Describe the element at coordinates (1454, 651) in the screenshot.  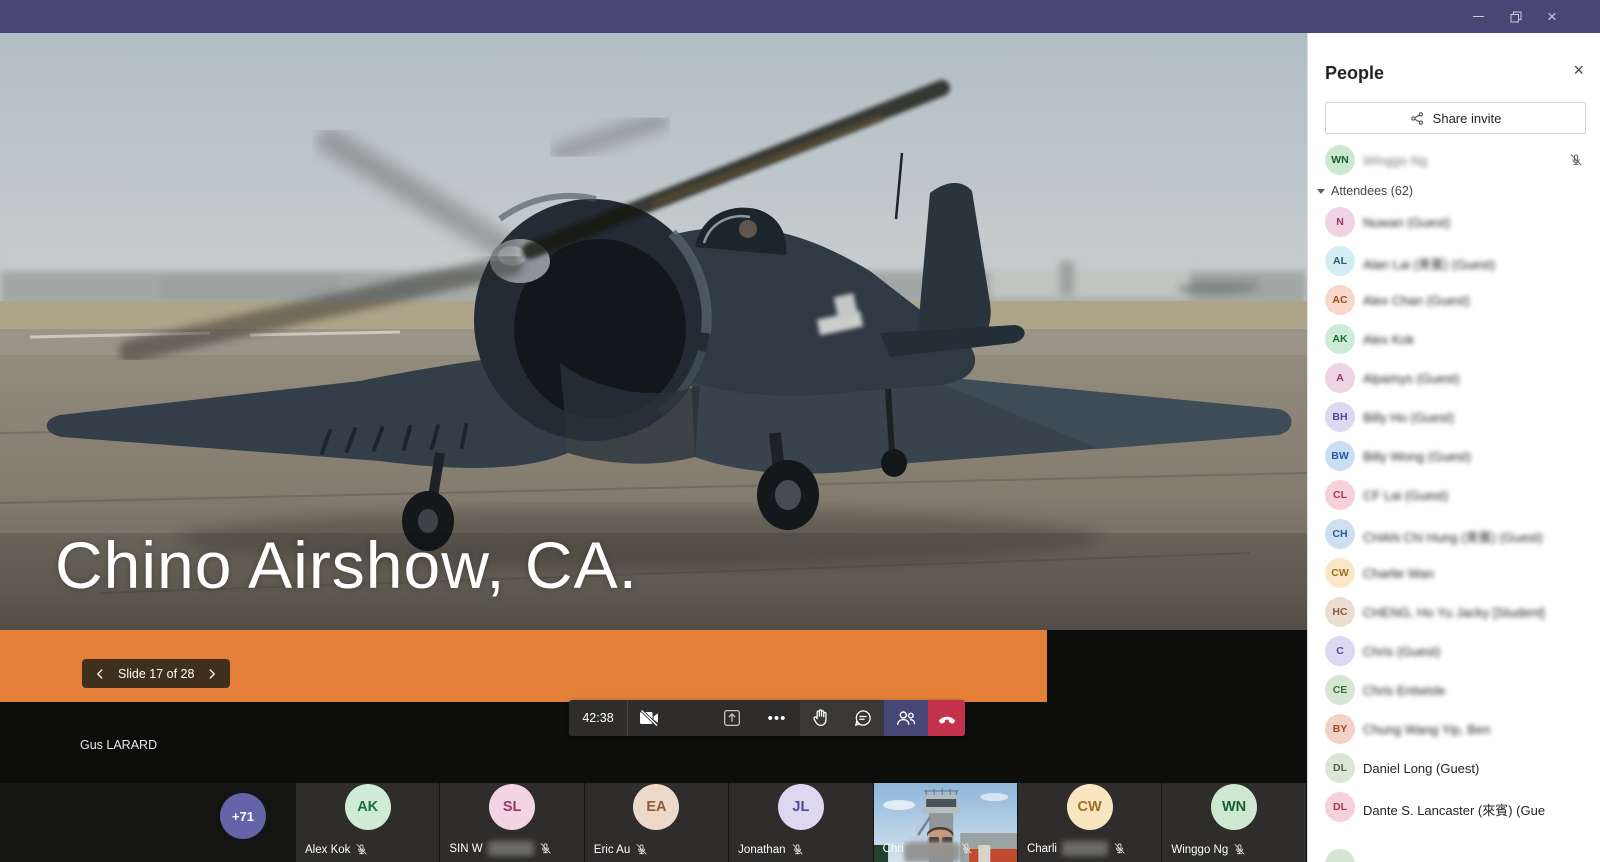
I see `attendee-row: C Chris (Guest)` at that location.